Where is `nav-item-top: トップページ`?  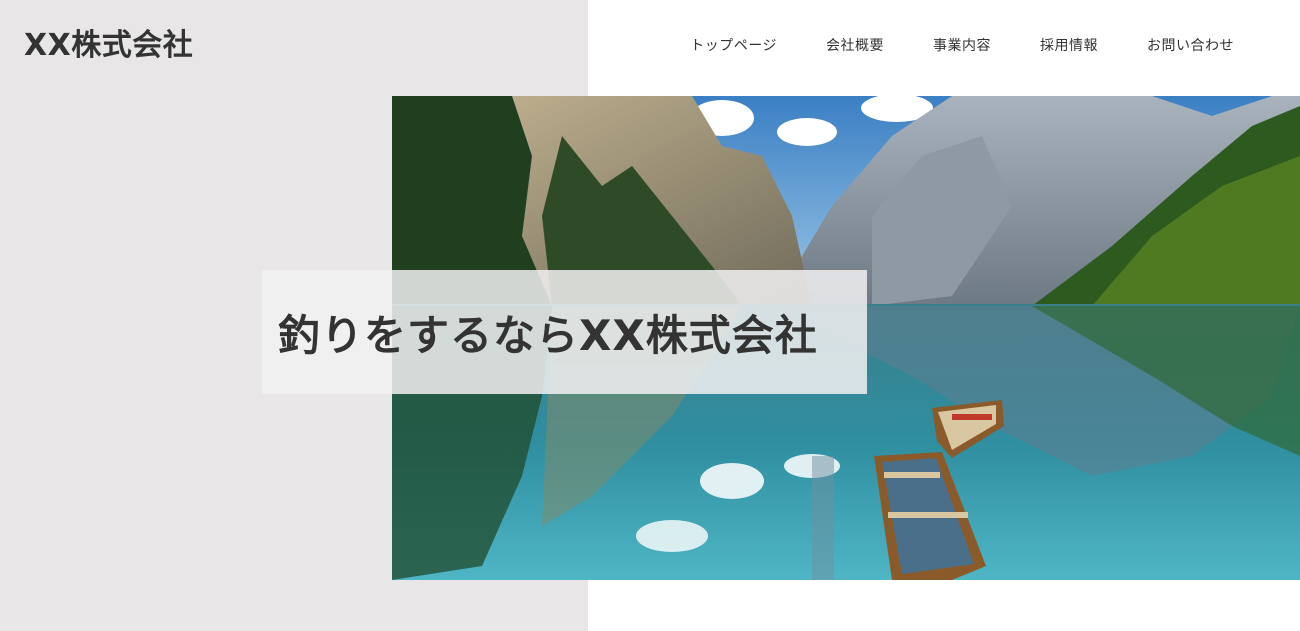
nav-item-top: トップページ is located at coordinates (733, 46).